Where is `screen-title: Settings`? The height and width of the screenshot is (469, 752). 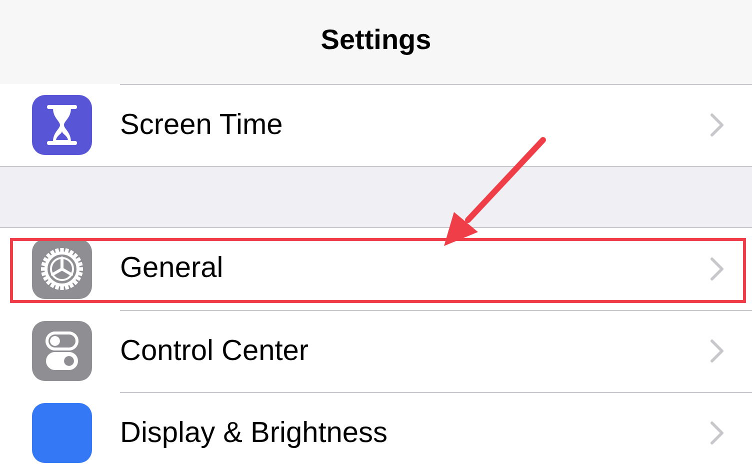 screen-title: Settings is located at coordinates (376, 40).